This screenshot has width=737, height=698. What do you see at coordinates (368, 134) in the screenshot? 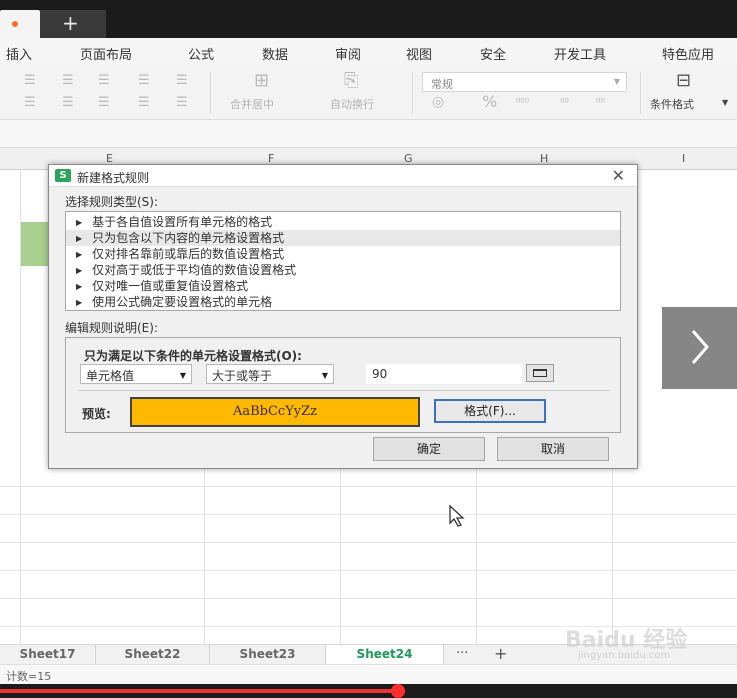
I see `formula-bar` at bounding box center [368, 134].